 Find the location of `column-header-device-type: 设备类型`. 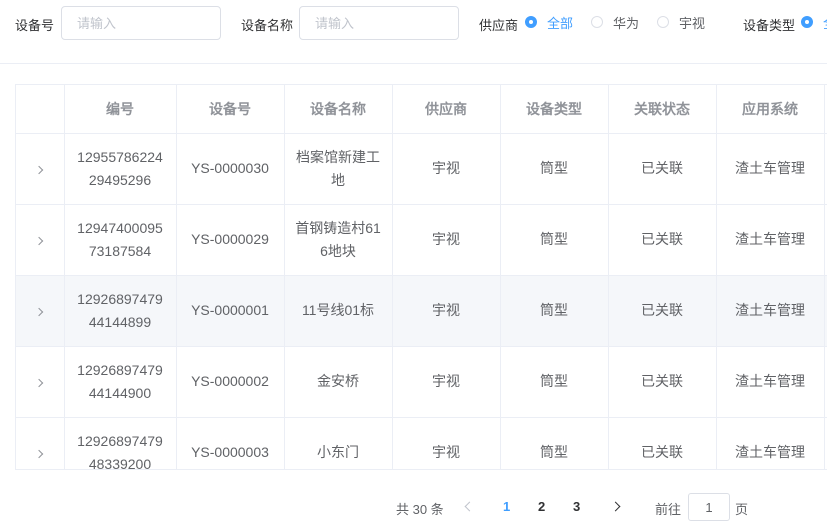

column-header-device-type: 设备类型 is located at coordinates (554, 109).